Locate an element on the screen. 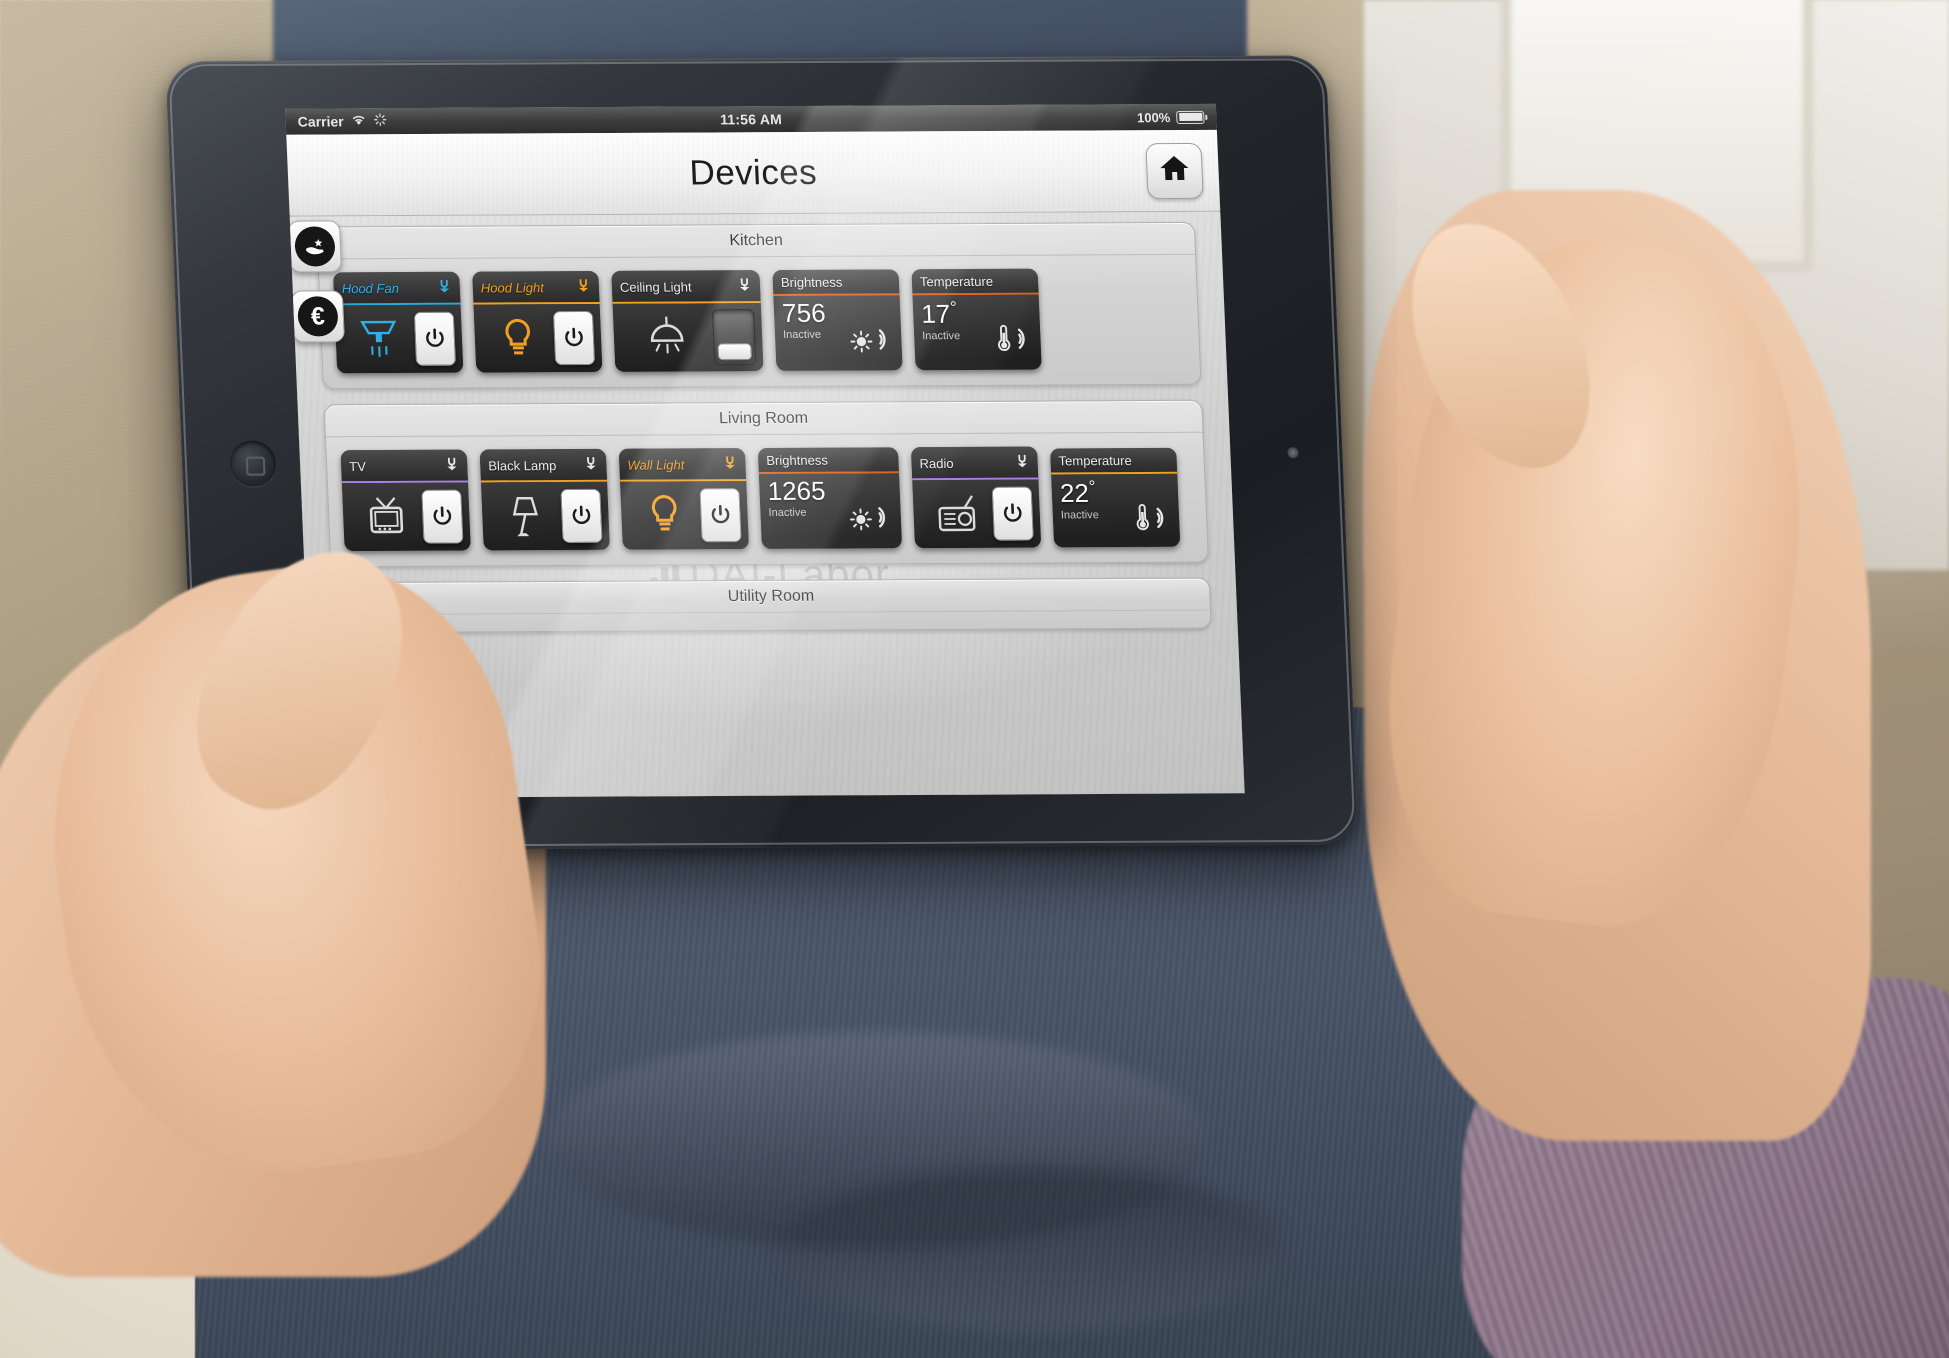 The height and width of the screenshot is (1358, 1949). hand-star-icon is located at coordinates (315, 246).